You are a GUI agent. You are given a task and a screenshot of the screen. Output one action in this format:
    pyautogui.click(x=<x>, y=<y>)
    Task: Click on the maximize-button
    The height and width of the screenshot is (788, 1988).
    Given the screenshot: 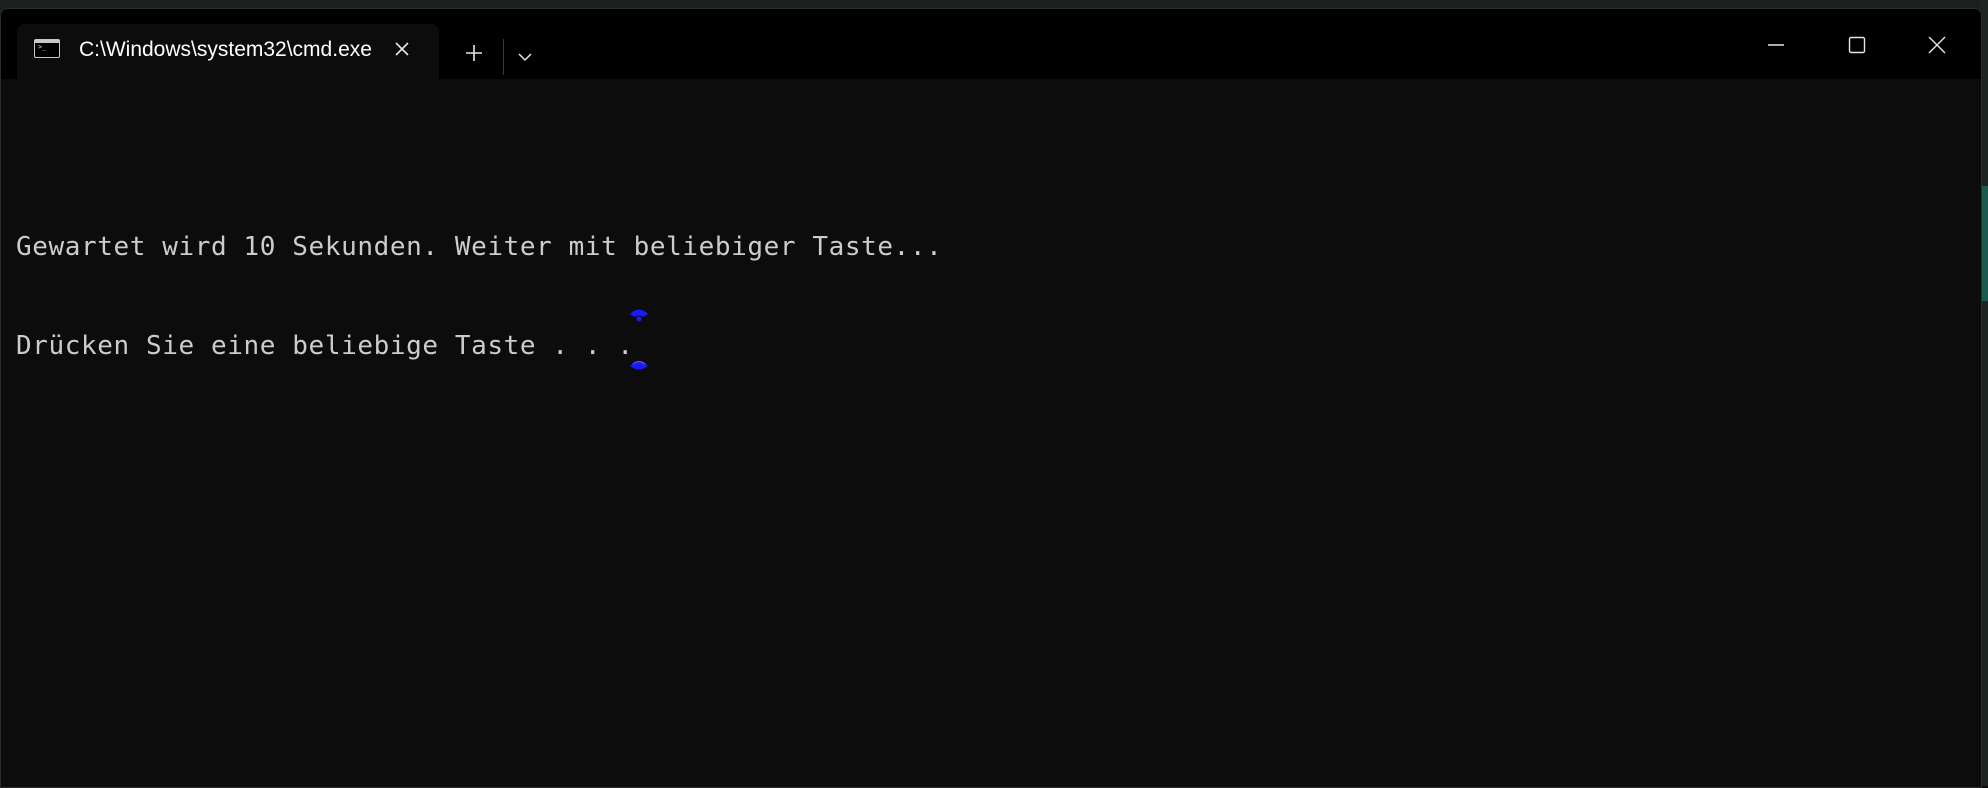 What is the action you would take?
    pyautogui.click(x=1857, y=45)
    